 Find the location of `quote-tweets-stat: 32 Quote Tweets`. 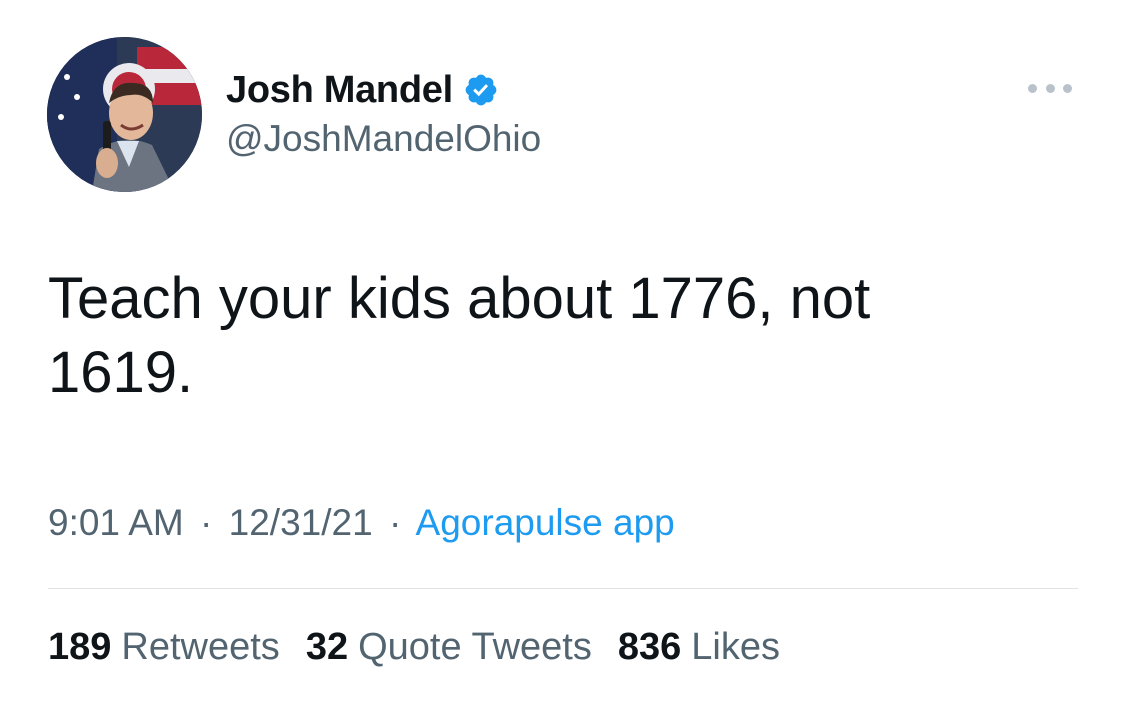

quote-tweets-stat: 32 Quote Tweets is located at coordinates (449, 647).